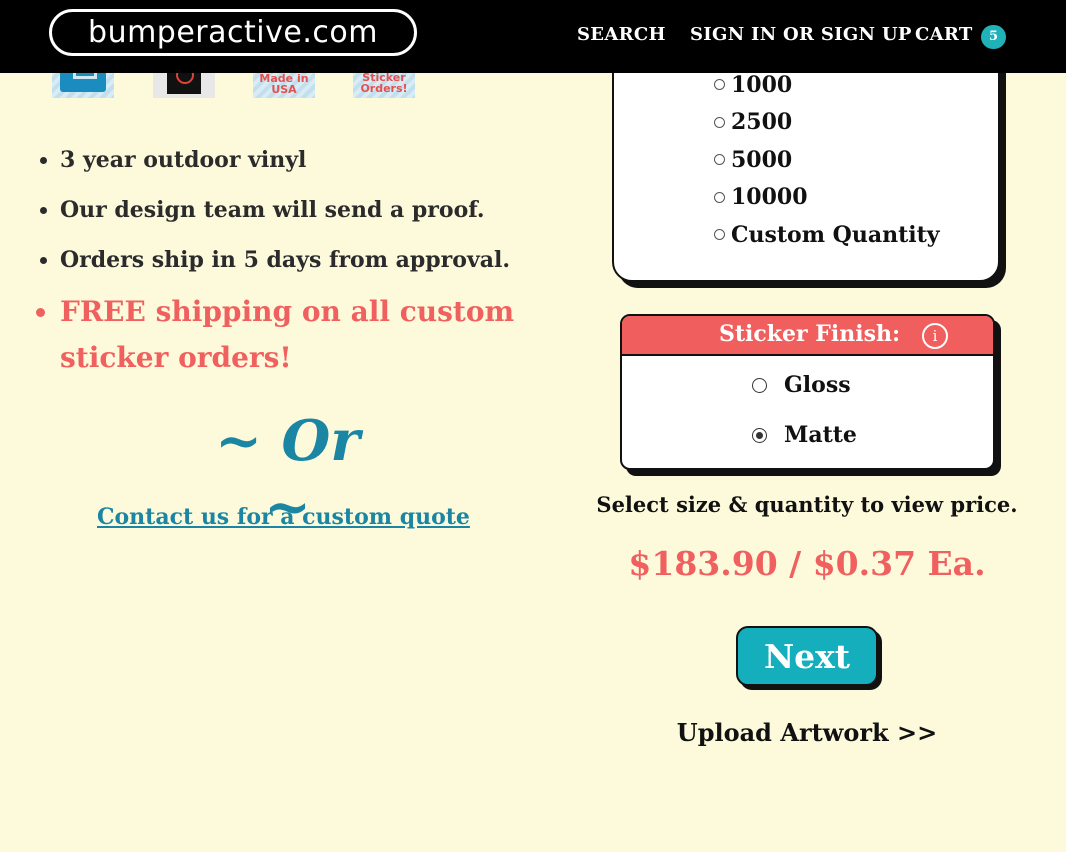 Image resolution: width=1066 pixels, height=852 pixels. I want to click on quantity-label: 5000, so click(762, 159).